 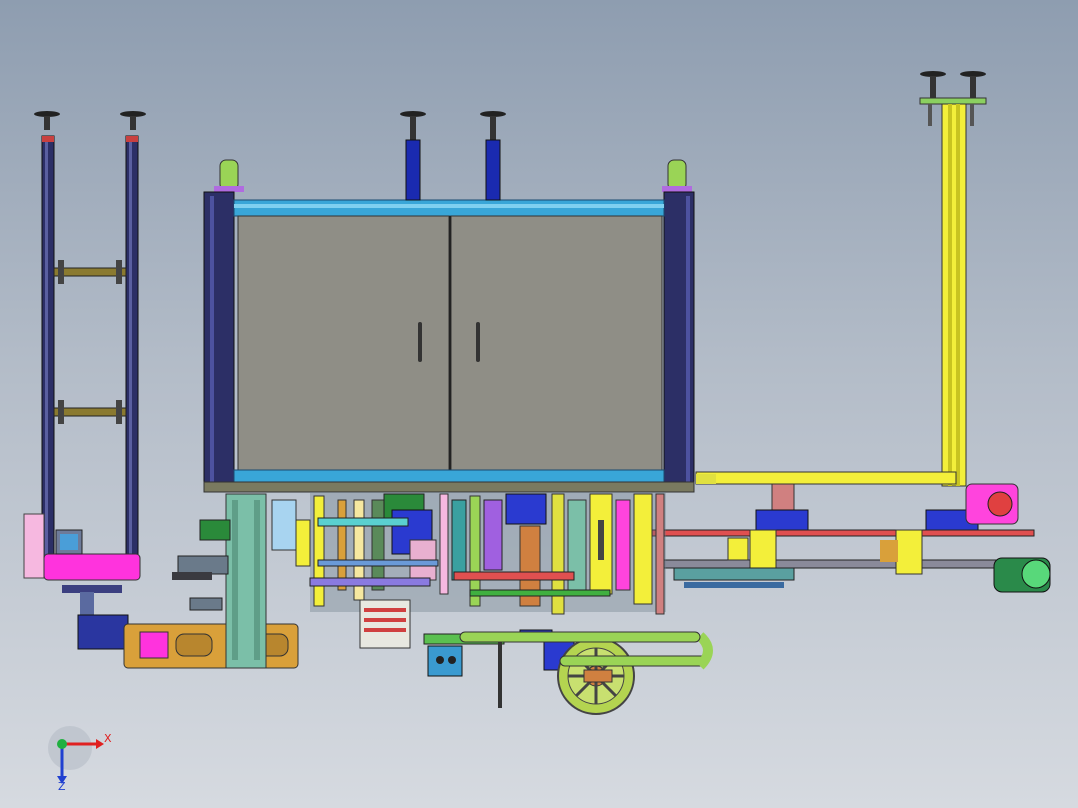 What do you see at coordinates (84, 380) in the screenshot?
I see `left-tower` at bounding box center [84, 380].